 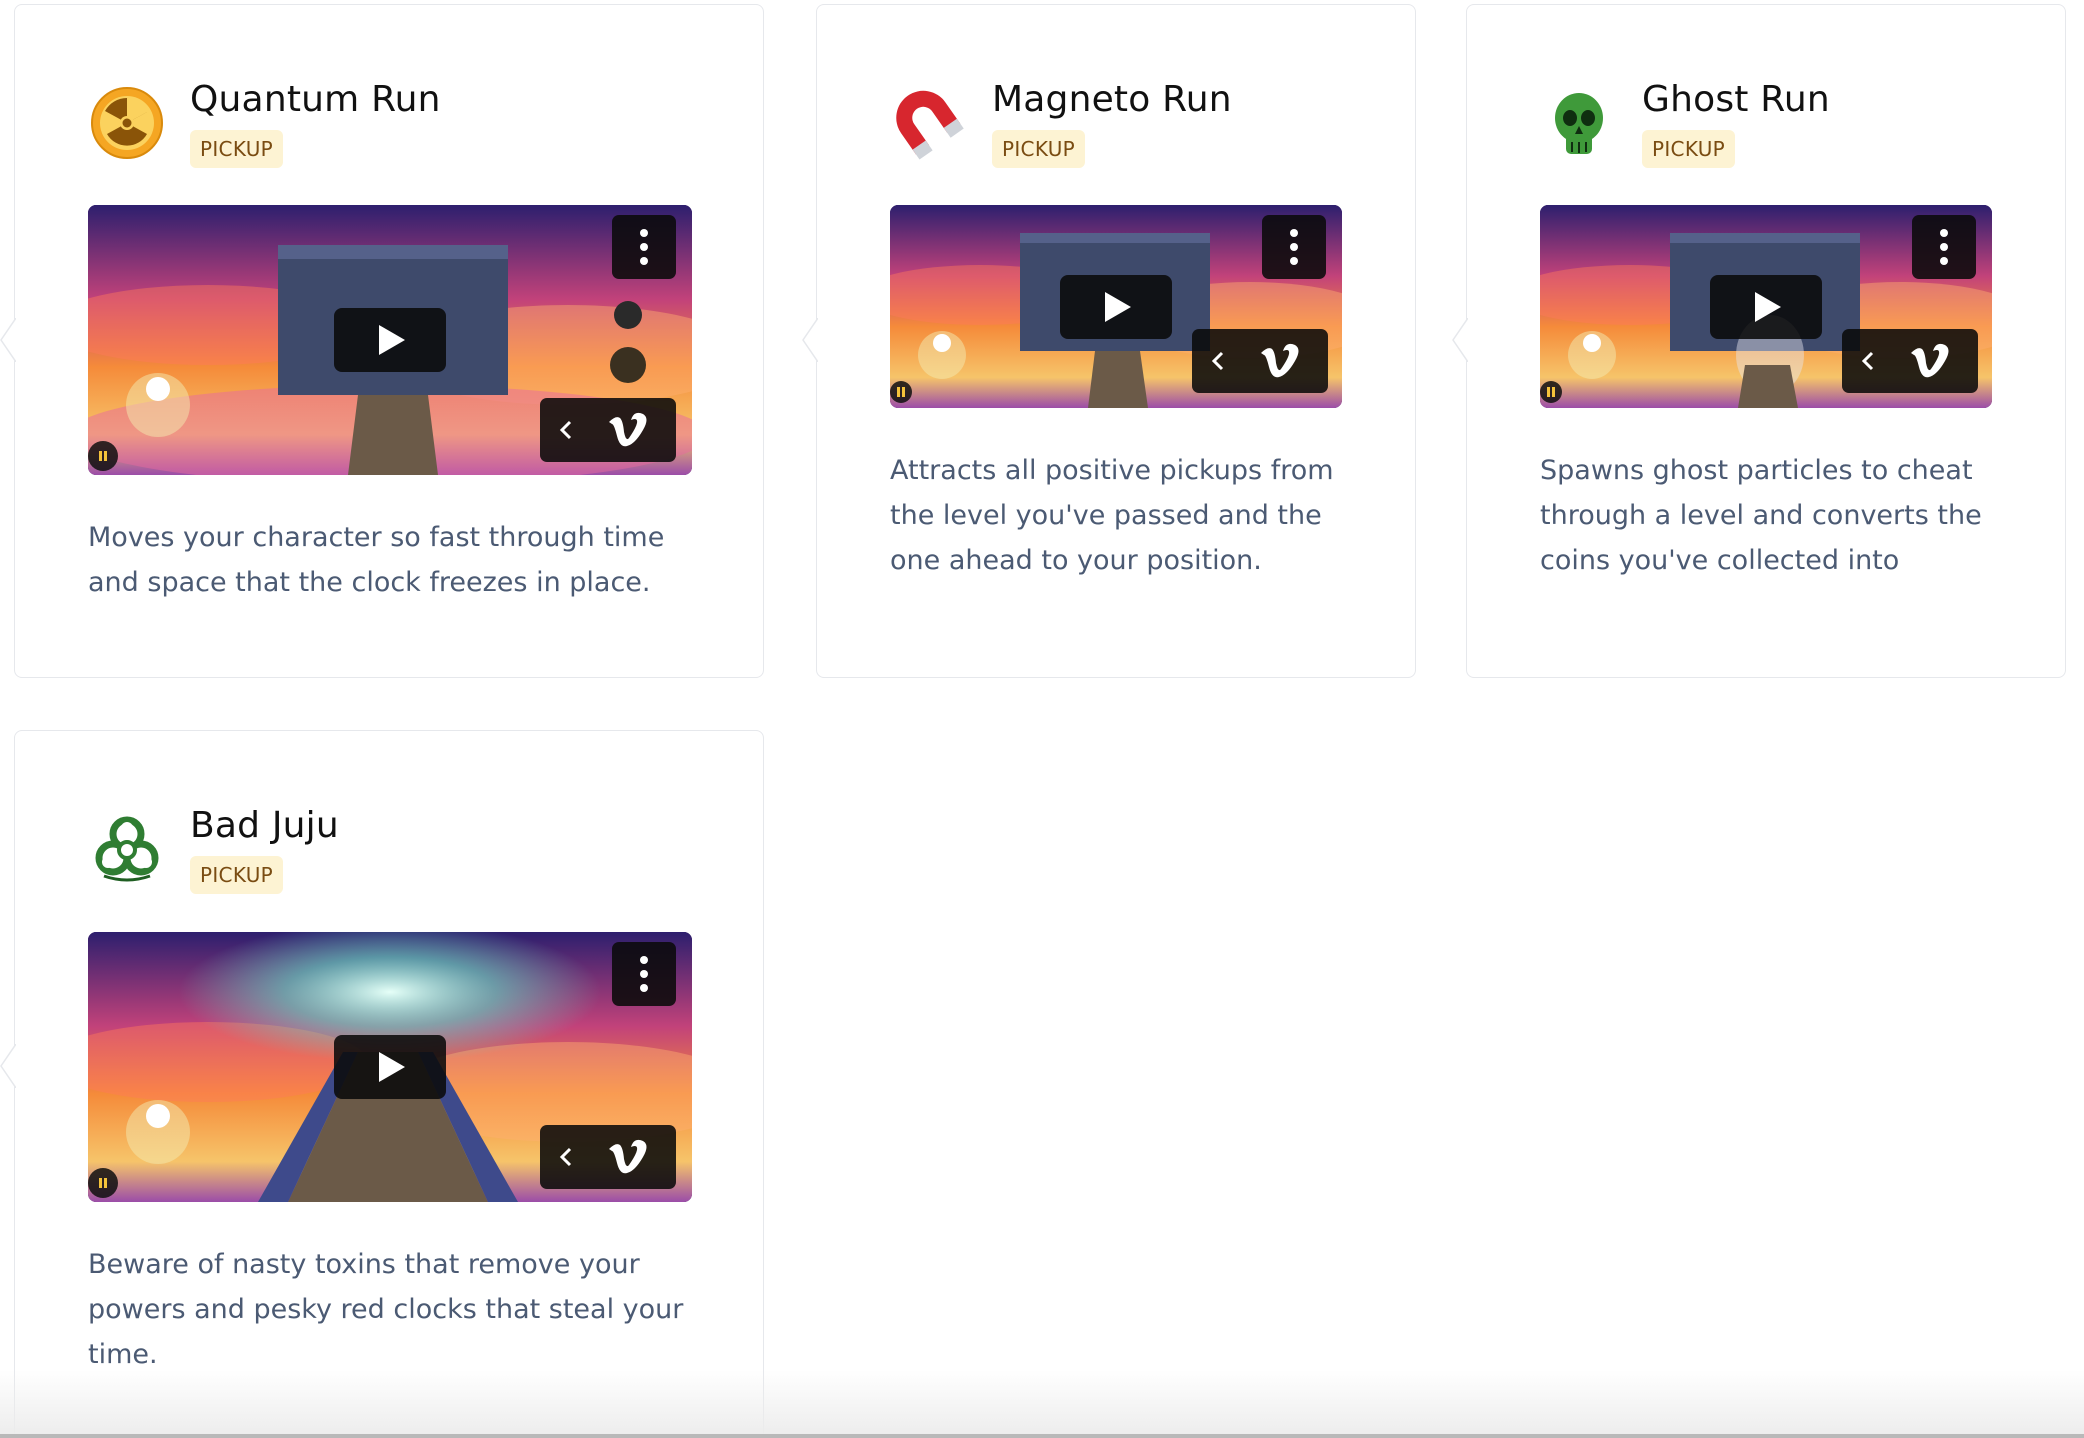 I want to click on horizontal-scrollbar, so click(x=1042, y=1436).